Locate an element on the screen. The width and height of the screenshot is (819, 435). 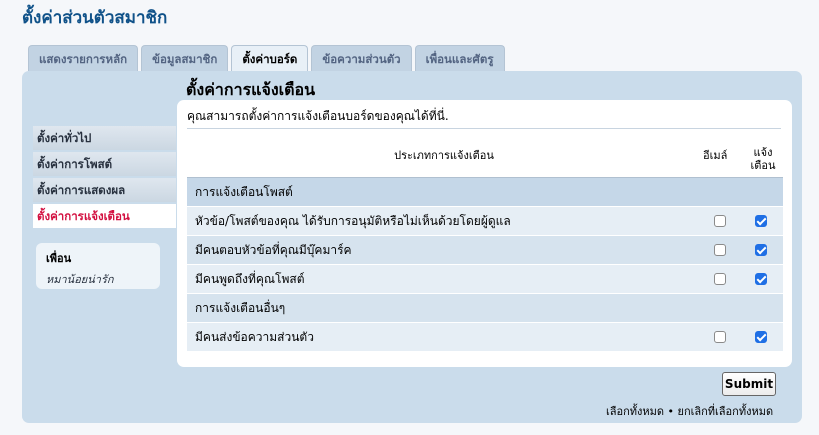
row-label: มีคนตอบหัวข้อที่คุณมีบุ๊คมาร์ค is located at coordinates (273, 250).